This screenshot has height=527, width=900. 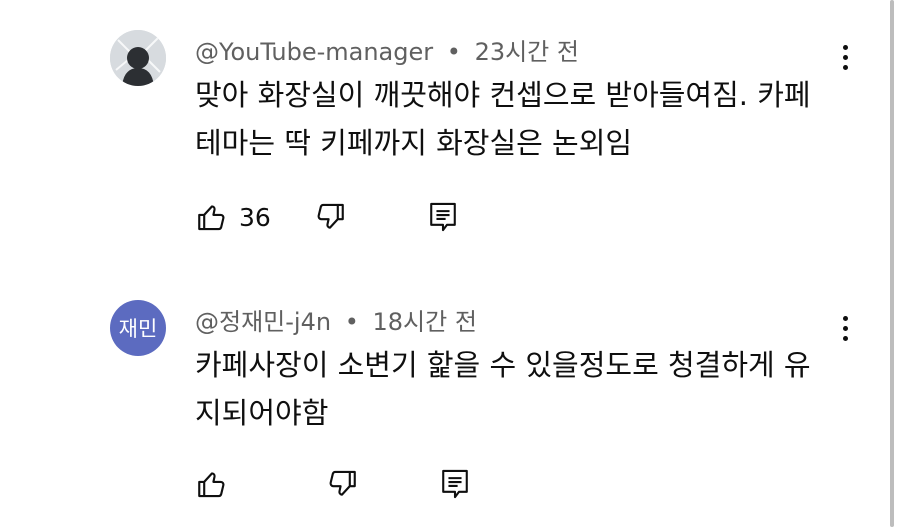 What do you see at coordinates (425, 322) in the screenshot?
I see `comment-time: 18시간 전` at bounding box center [425, 322].